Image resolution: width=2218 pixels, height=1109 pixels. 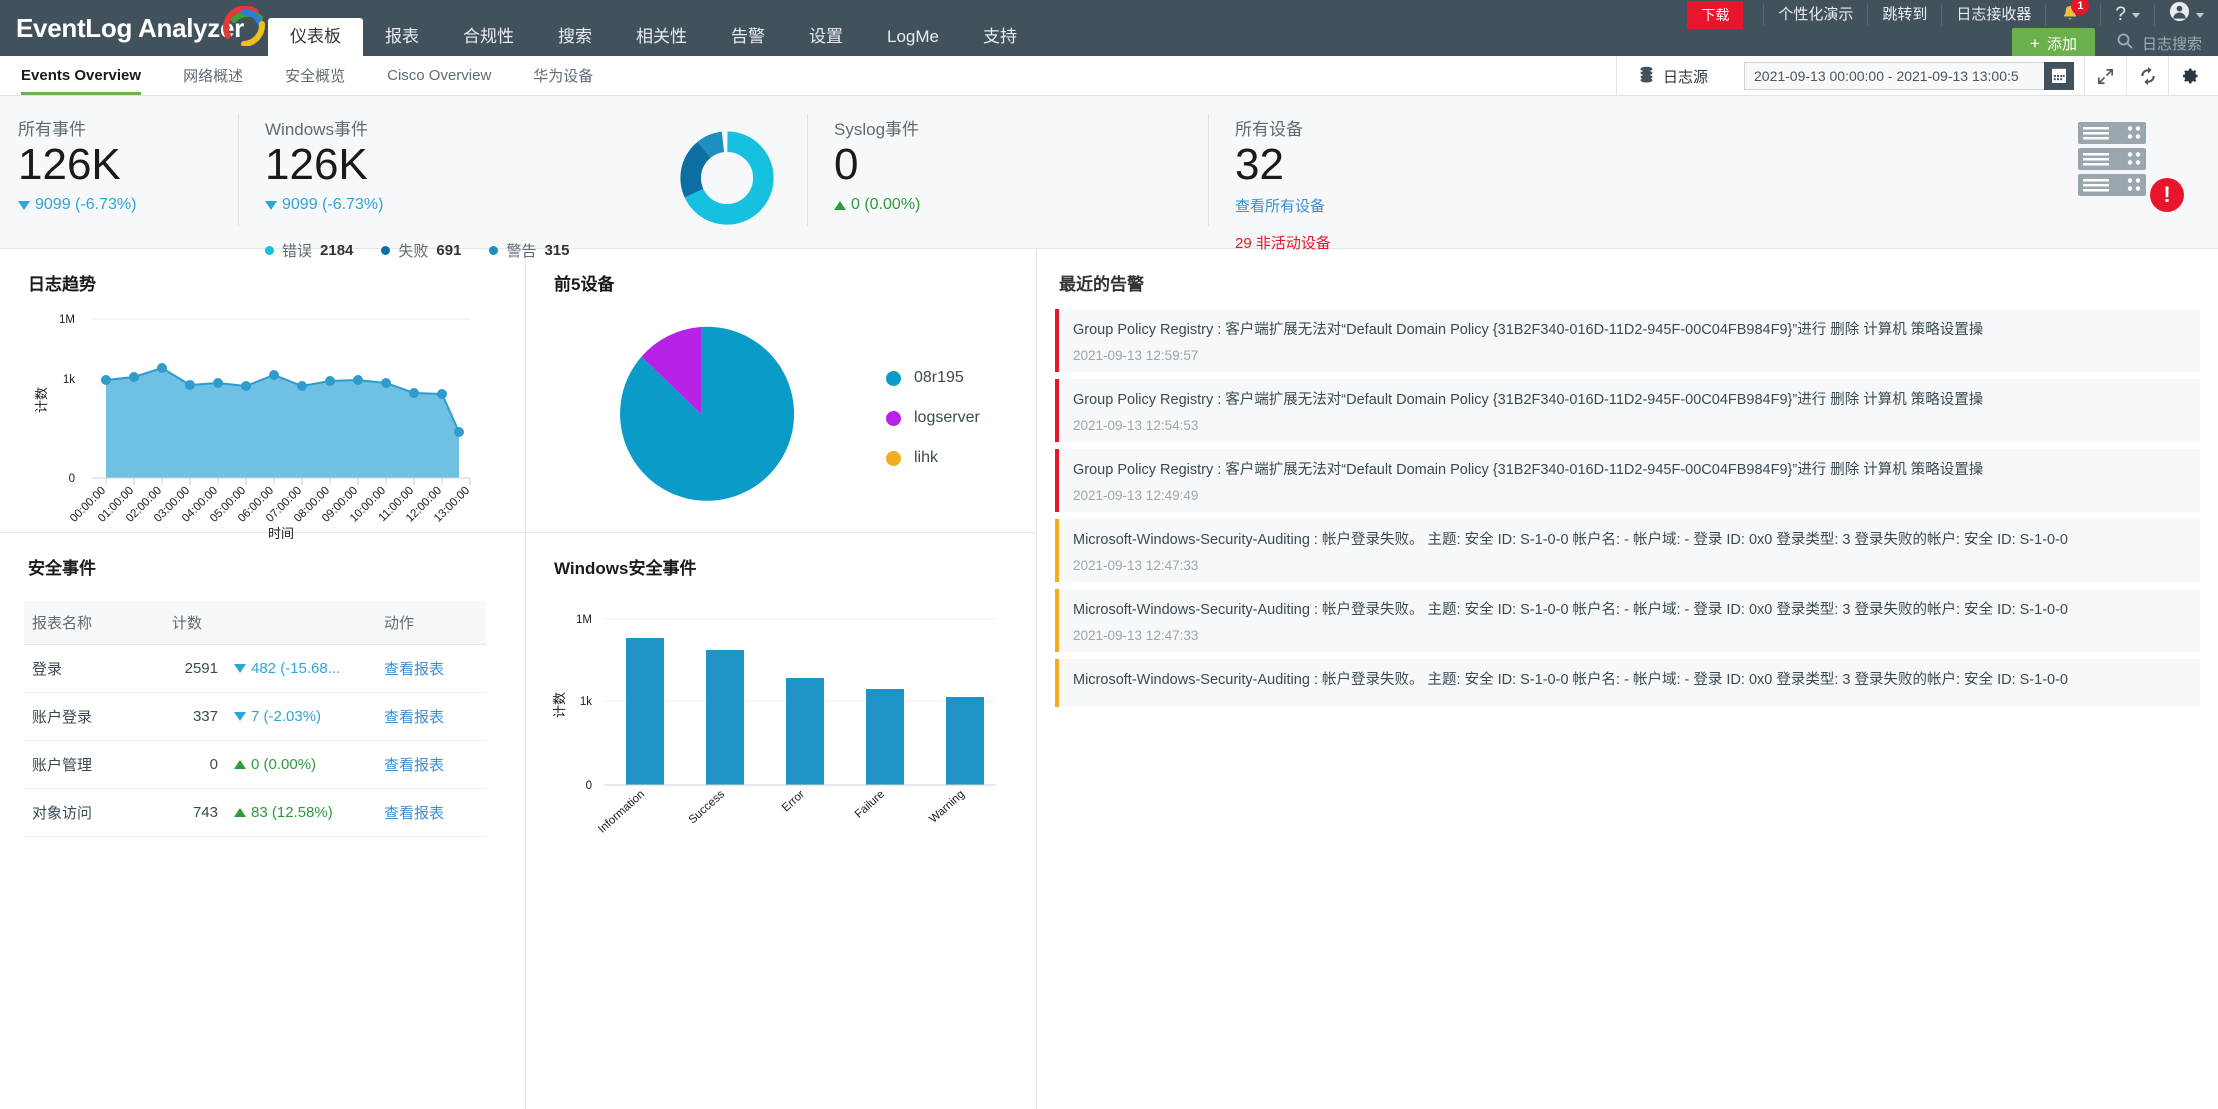 What do you see at coordinates (885, 737) in the screenshot?
I see `bar-failure` at bounding box center [885, 737].